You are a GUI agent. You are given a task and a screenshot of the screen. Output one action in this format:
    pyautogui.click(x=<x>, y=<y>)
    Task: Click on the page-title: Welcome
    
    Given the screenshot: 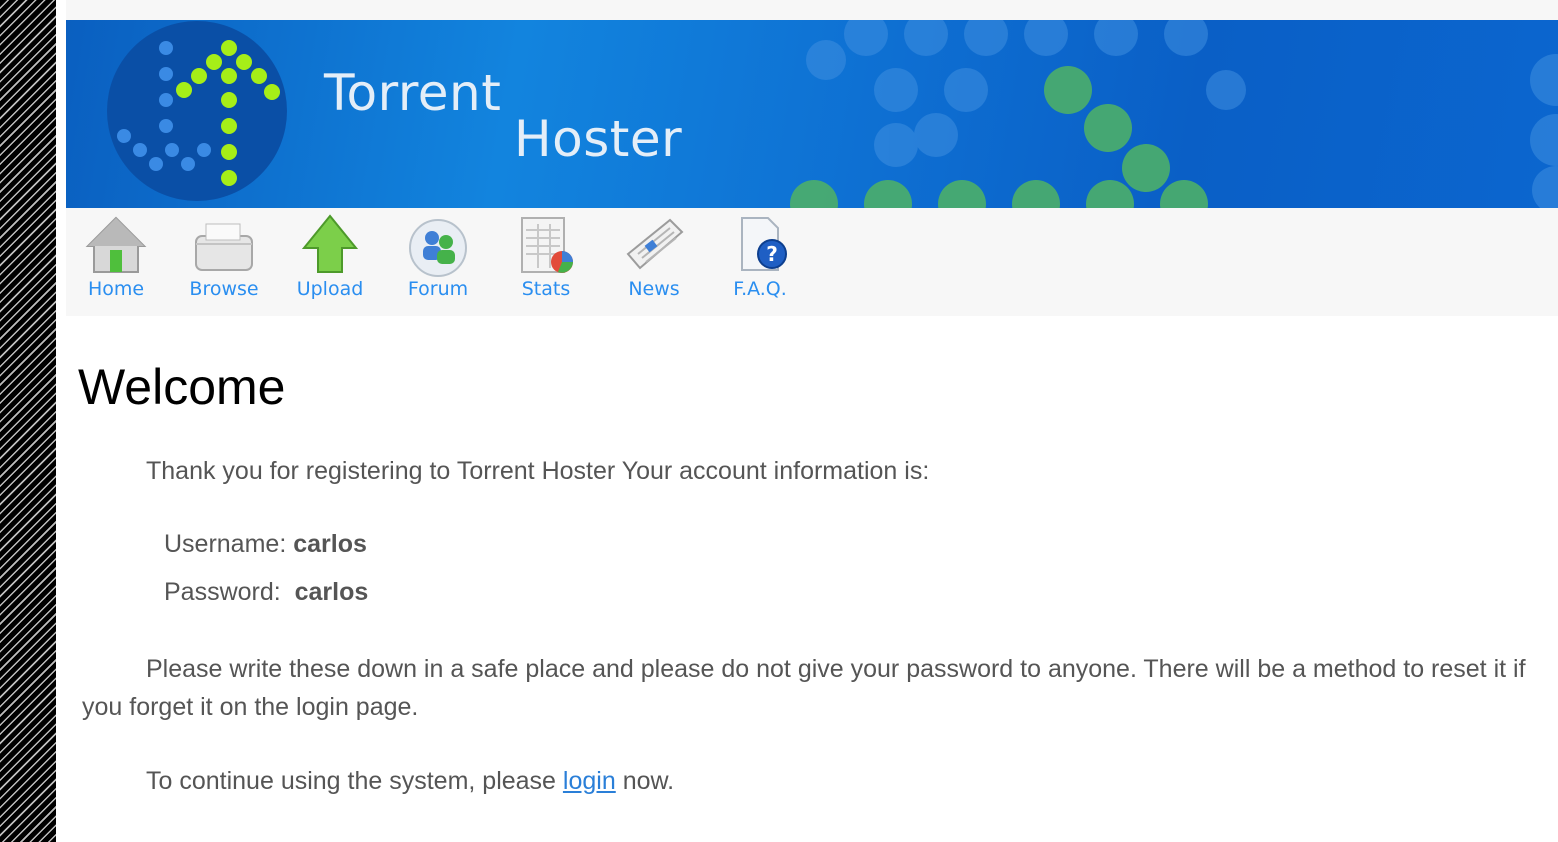 What is the action you would take?
    pyautogui.click(x=182, y=387)
    